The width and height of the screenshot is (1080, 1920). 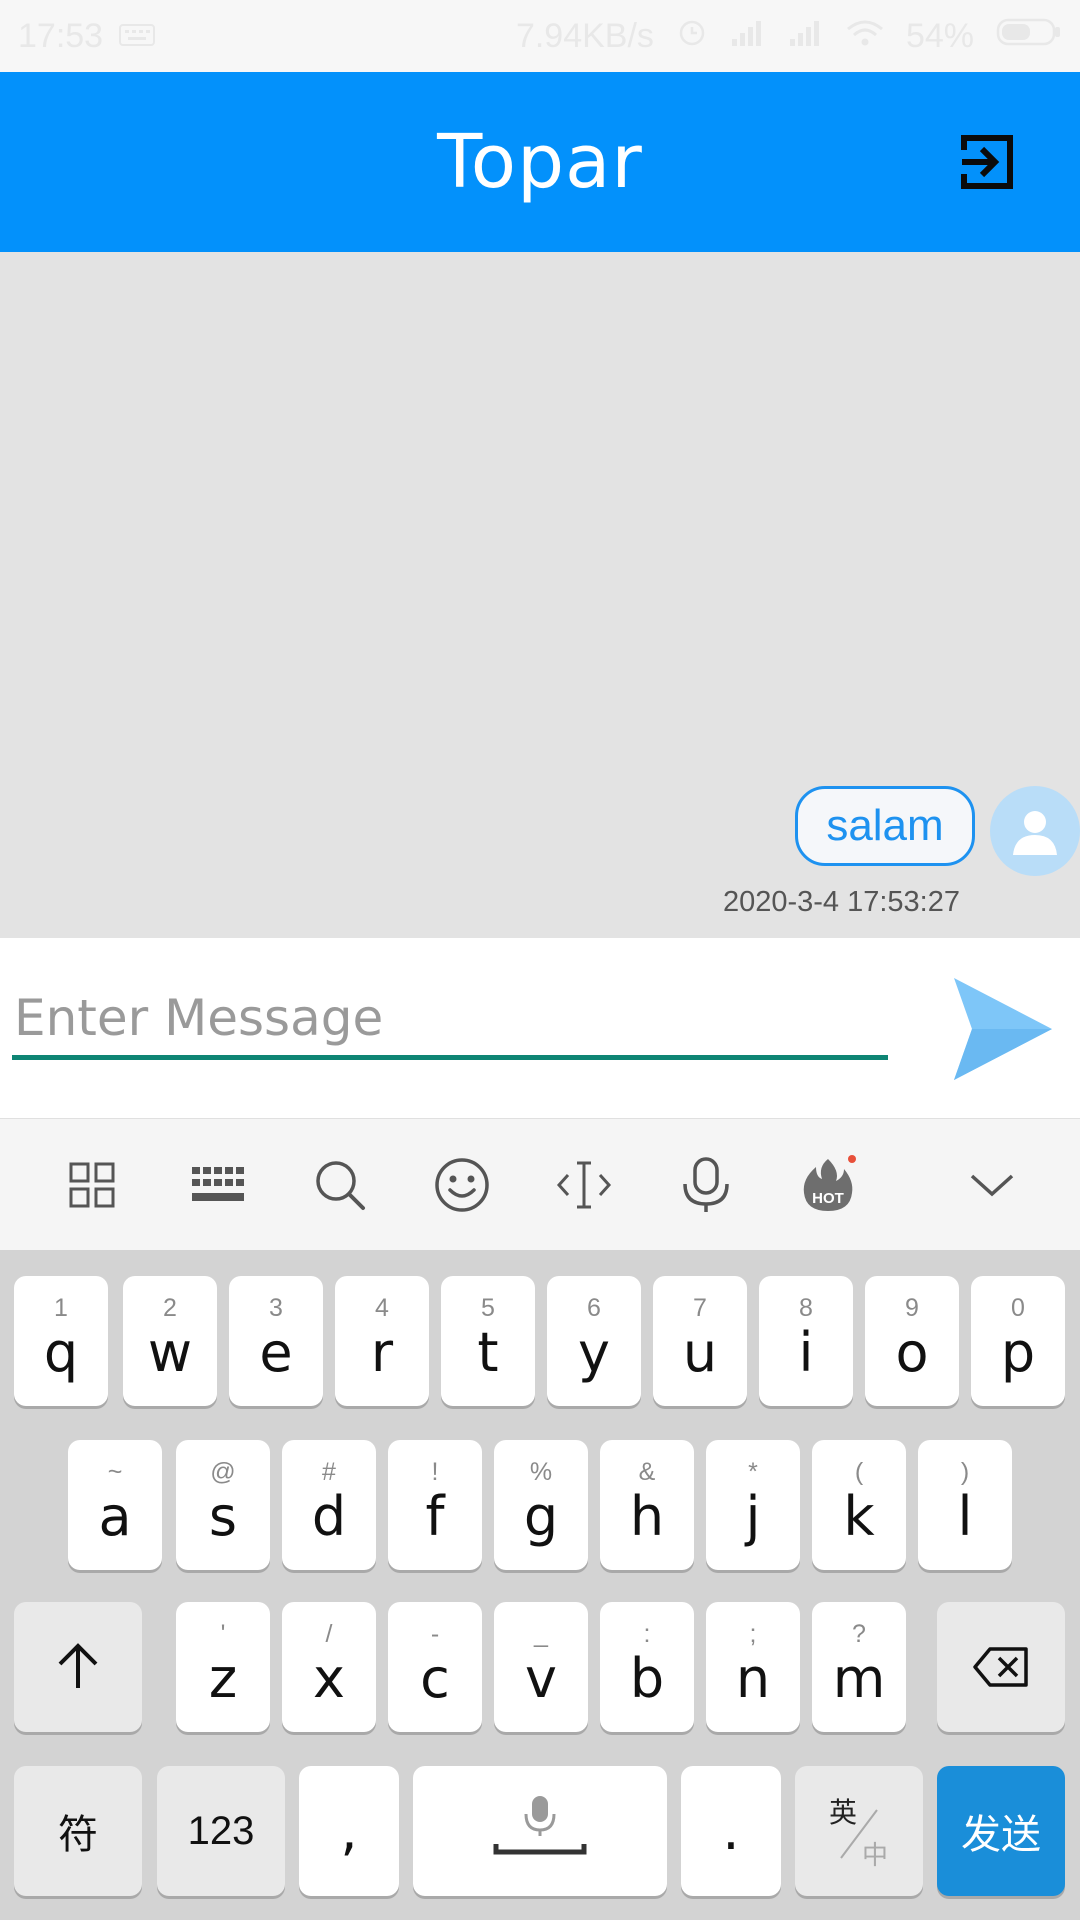 What do you see at coordinates (435, 1667) in the screenshot?
I see `key-c: -c` at bounding box center [435, 1667].